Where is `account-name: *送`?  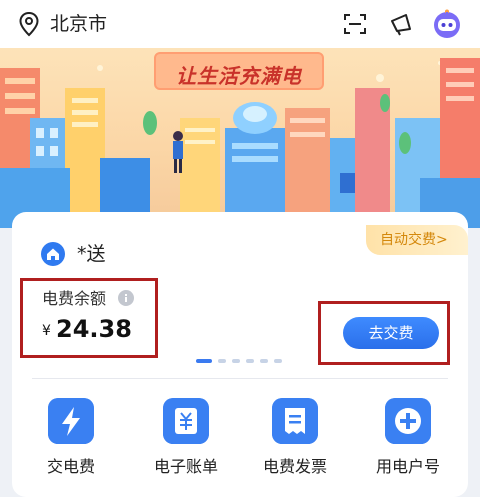
account-name: *送 is located at coordinates (91, 254).